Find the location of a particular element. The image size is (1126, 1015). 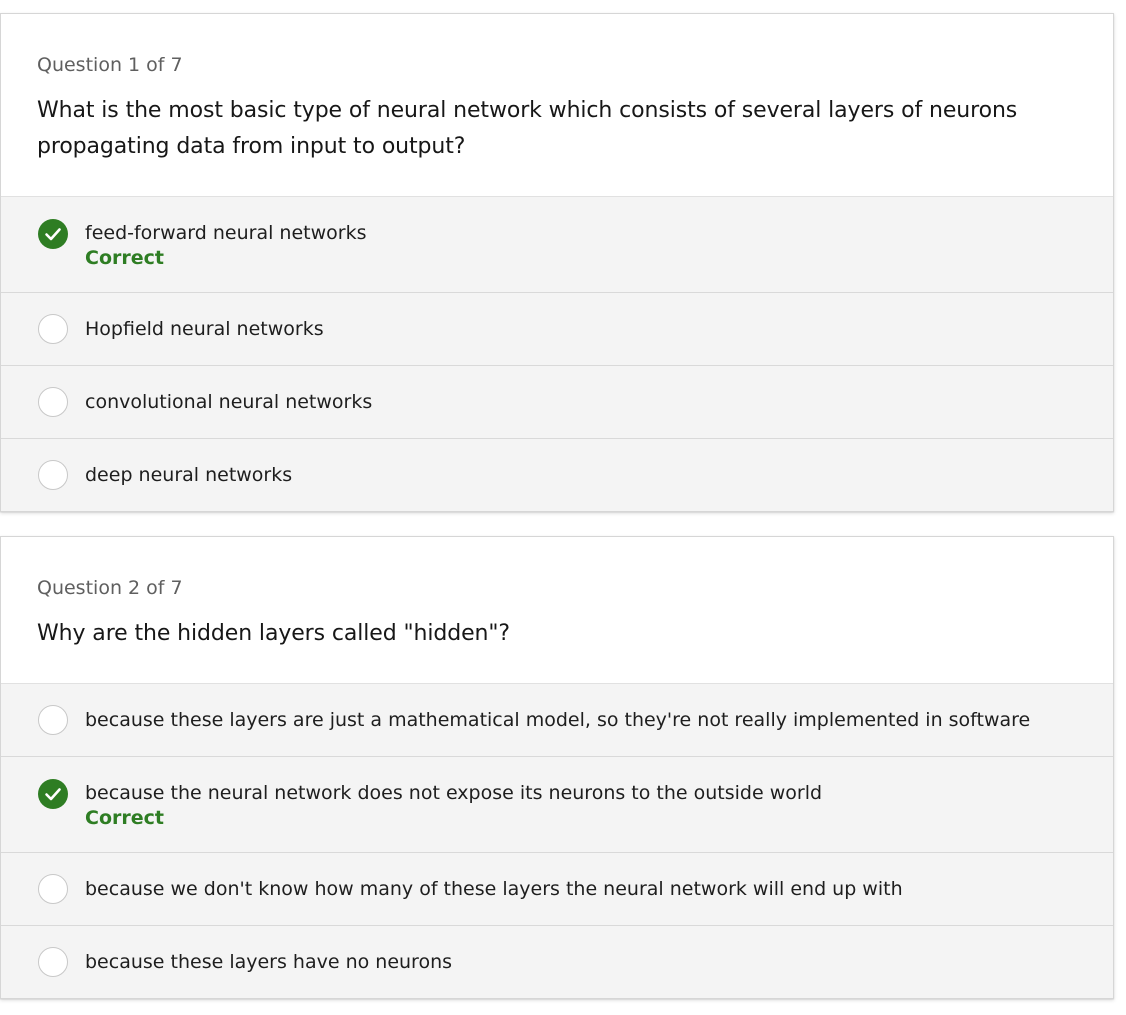

question-count: Question 1 of 7 is located at coordinates (110, 65).